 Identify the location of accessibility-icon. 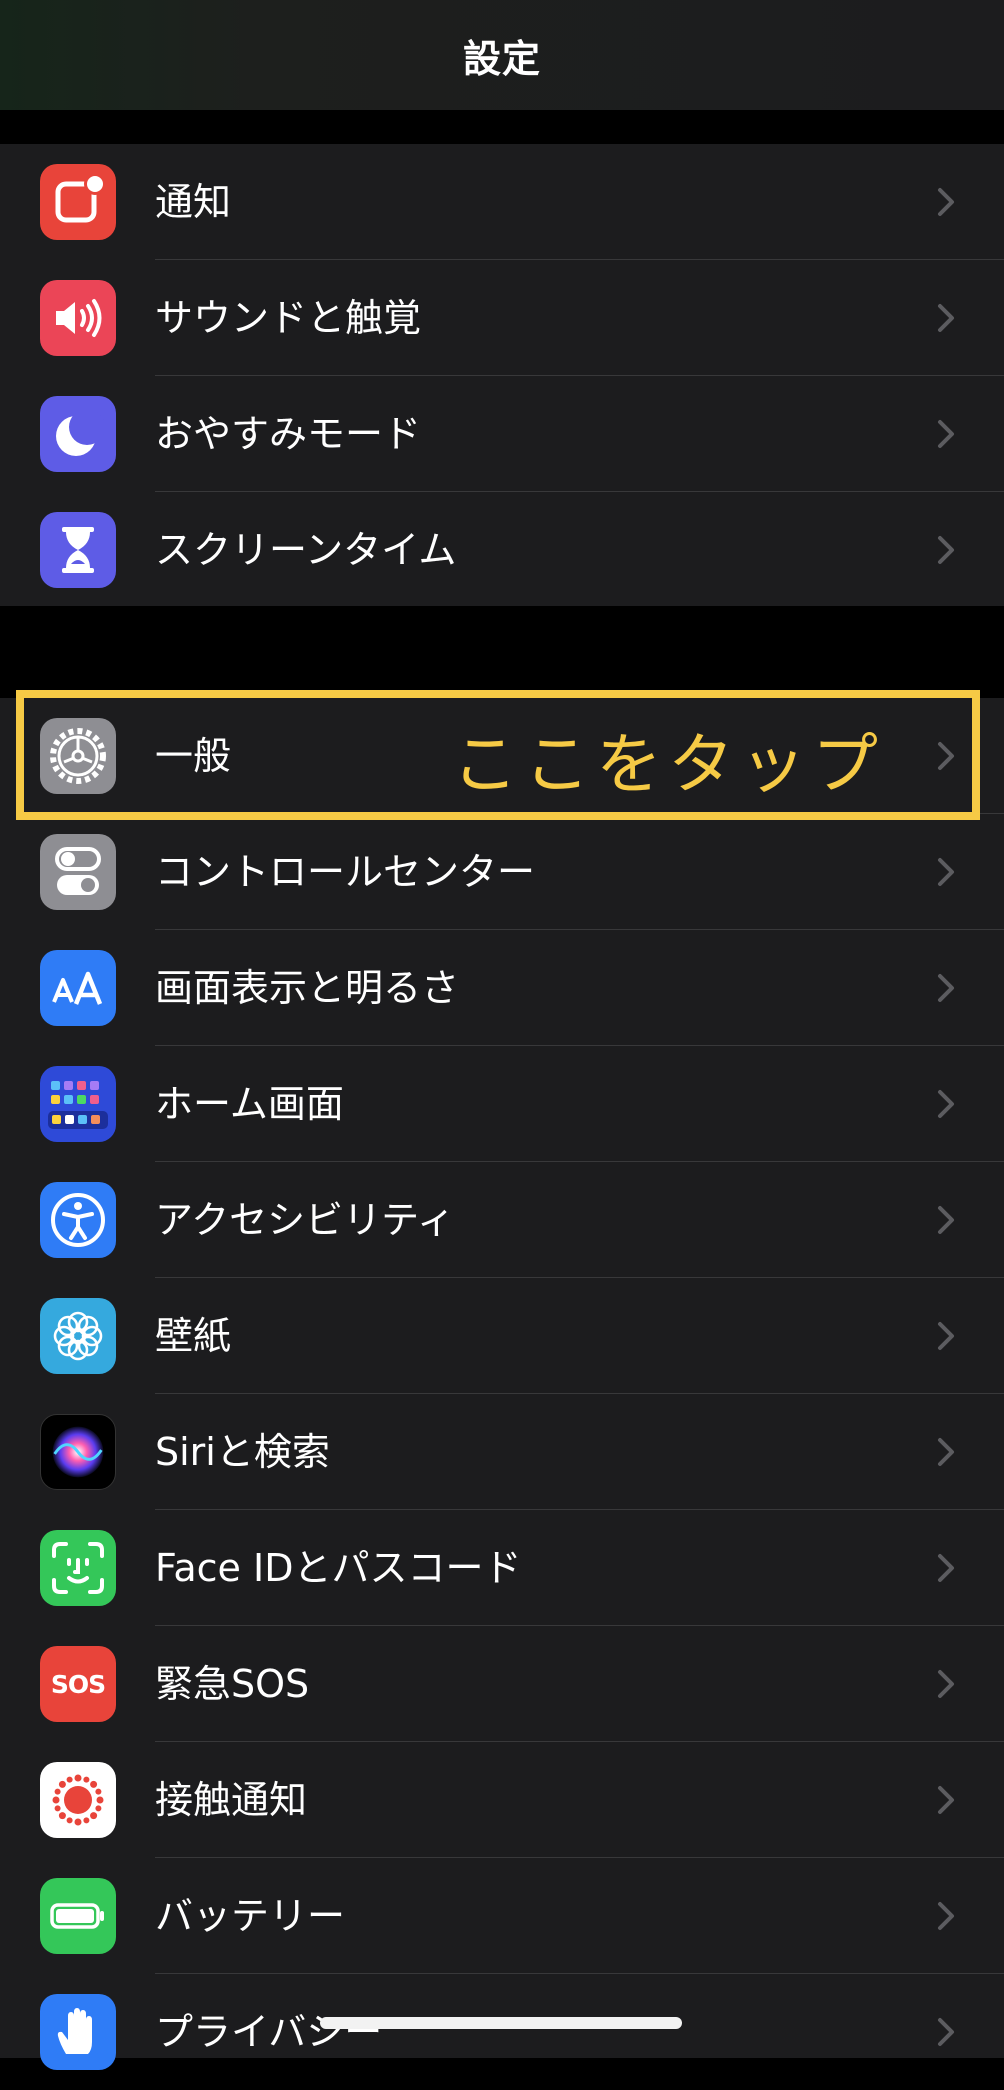
(78, 1220).